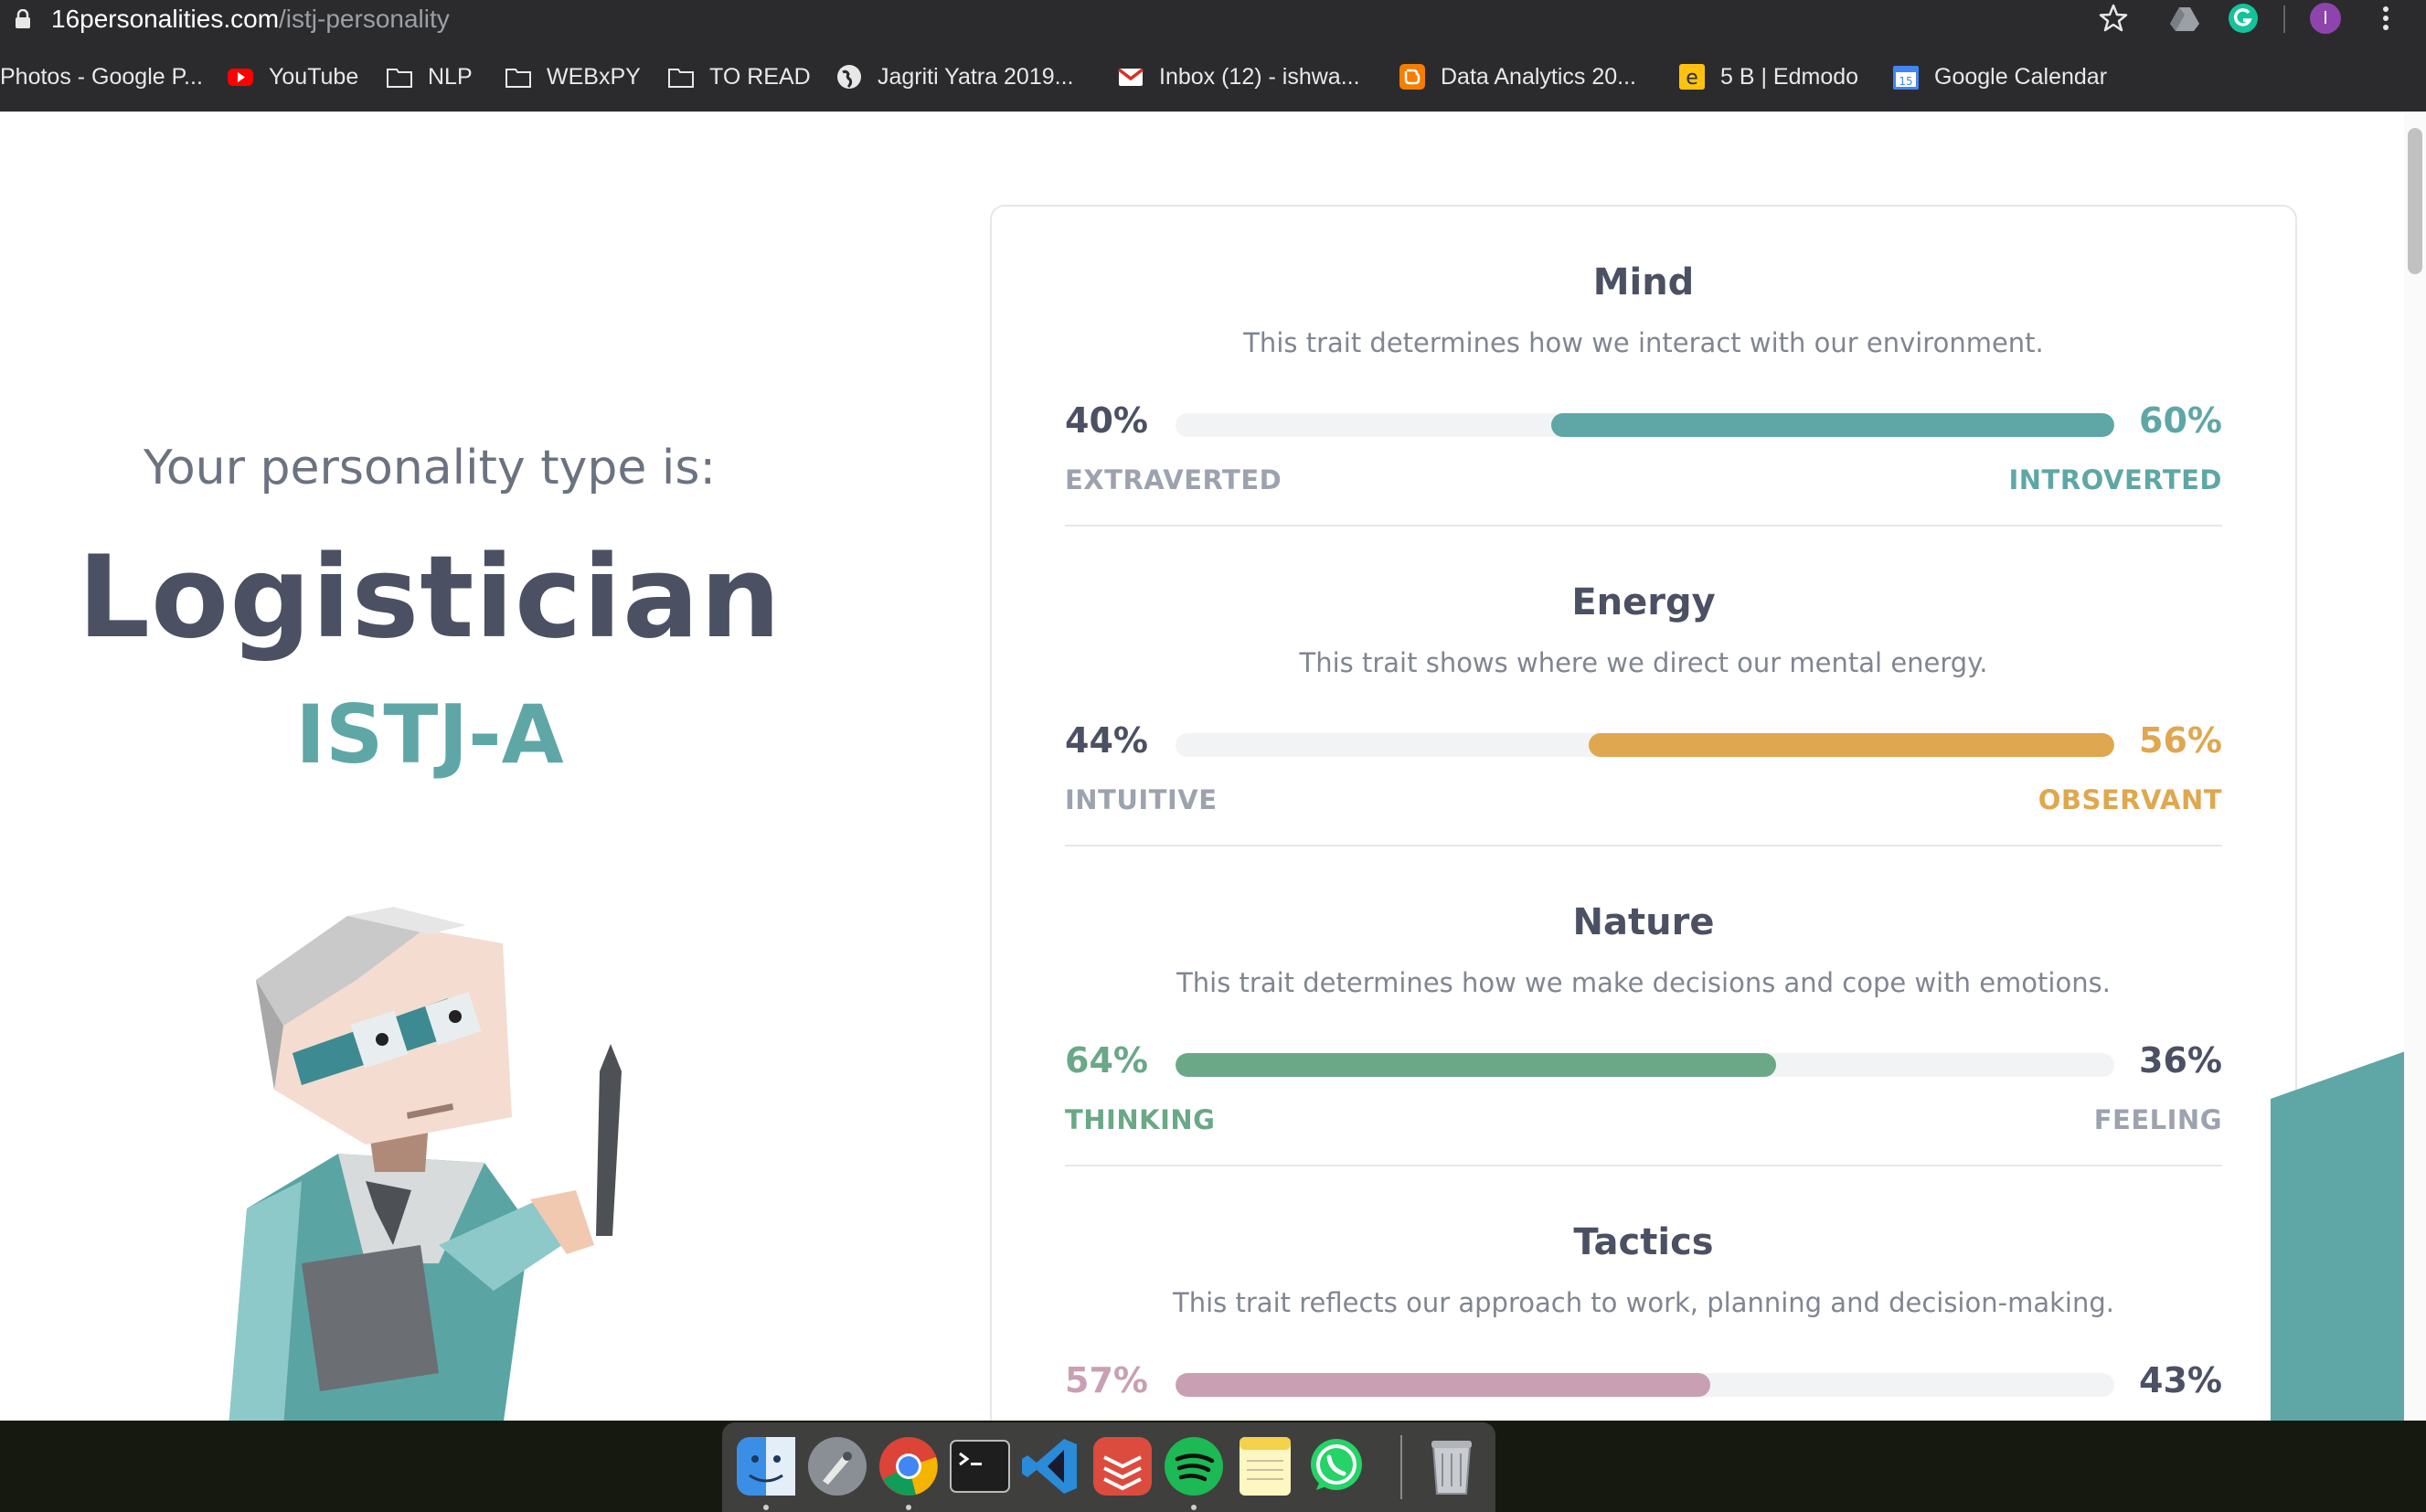  I want to click on trait-left-label: INTUITIVE, so click(1141, 799).